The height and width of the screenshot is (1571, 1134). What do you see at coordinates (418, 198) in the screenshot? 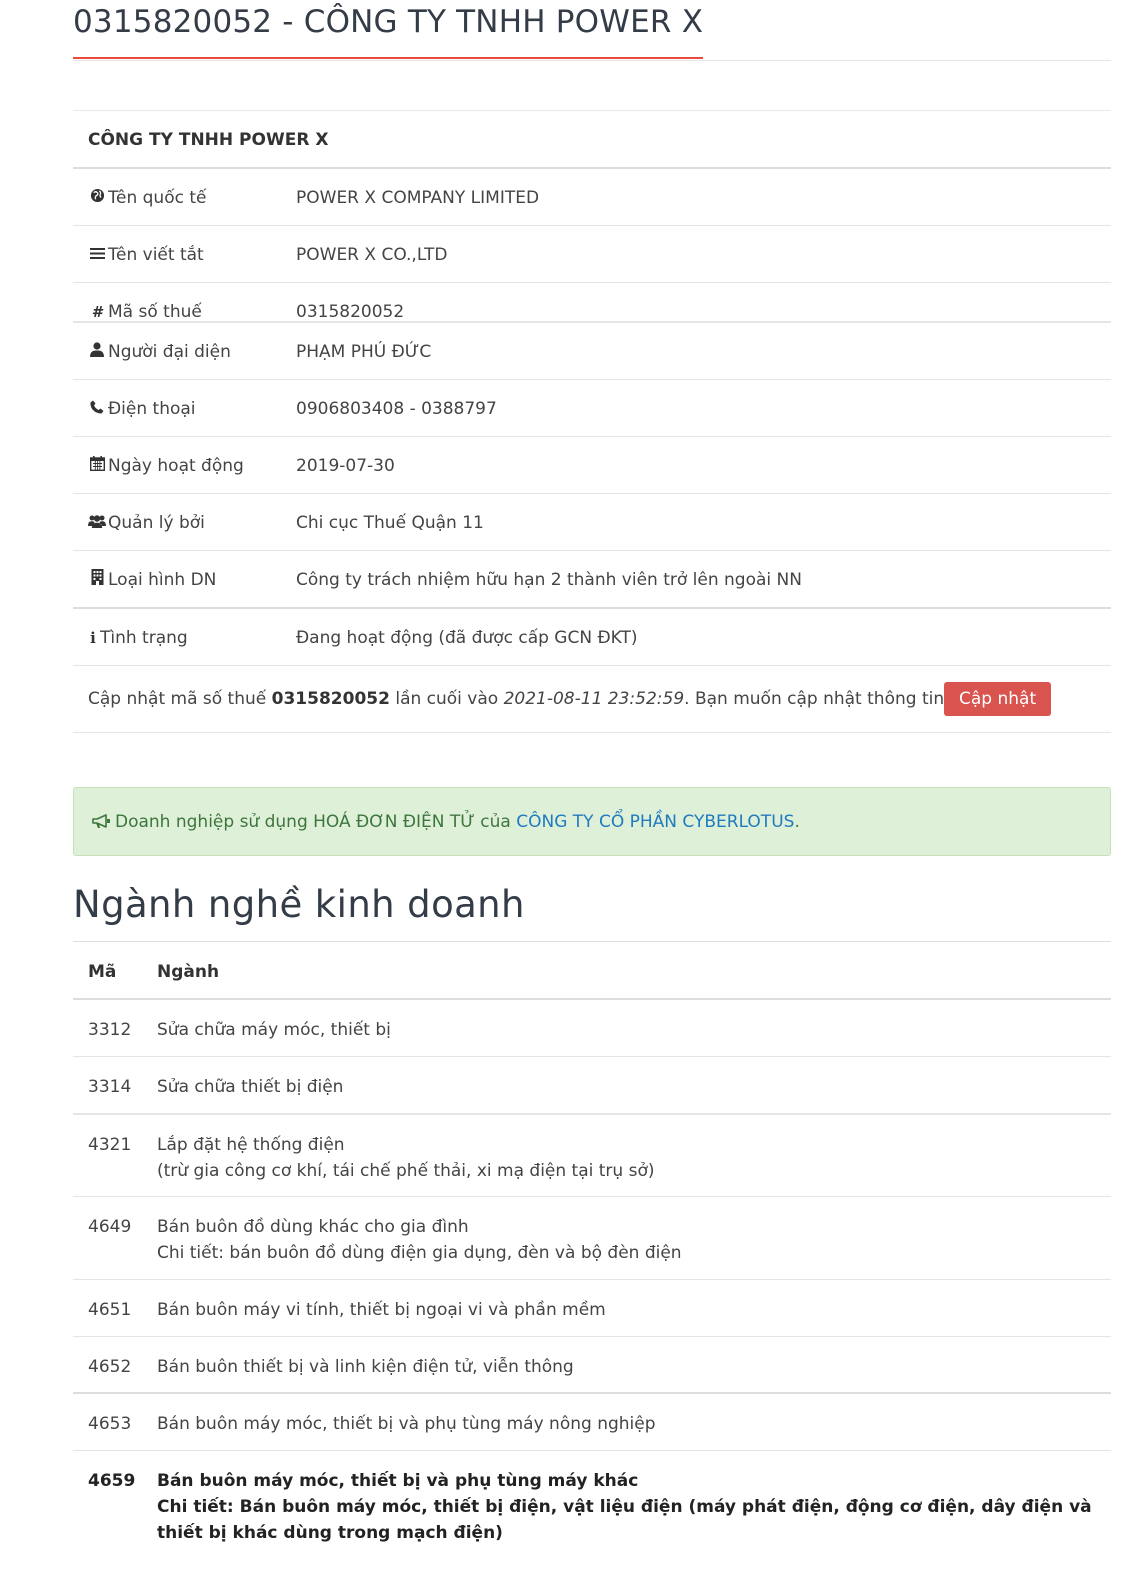
I see `info-value: POWER X COMPANY LIMITED` at bounding box center [418, 198].